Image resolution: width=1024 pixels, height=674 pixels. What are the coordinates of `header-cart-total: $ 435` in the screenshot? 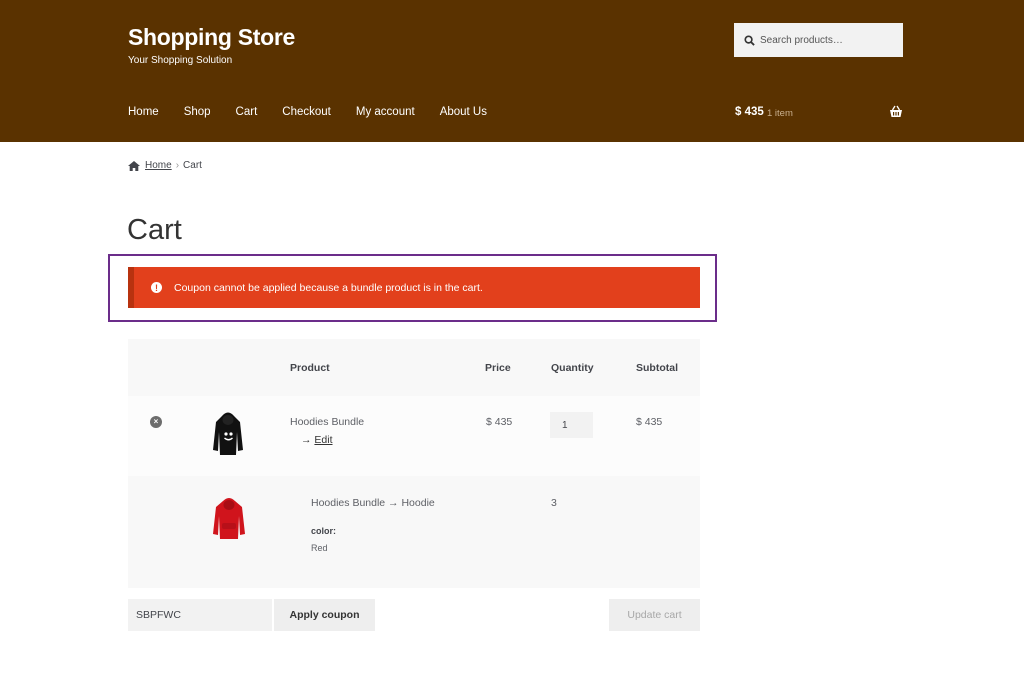 It's located at (749, 112).